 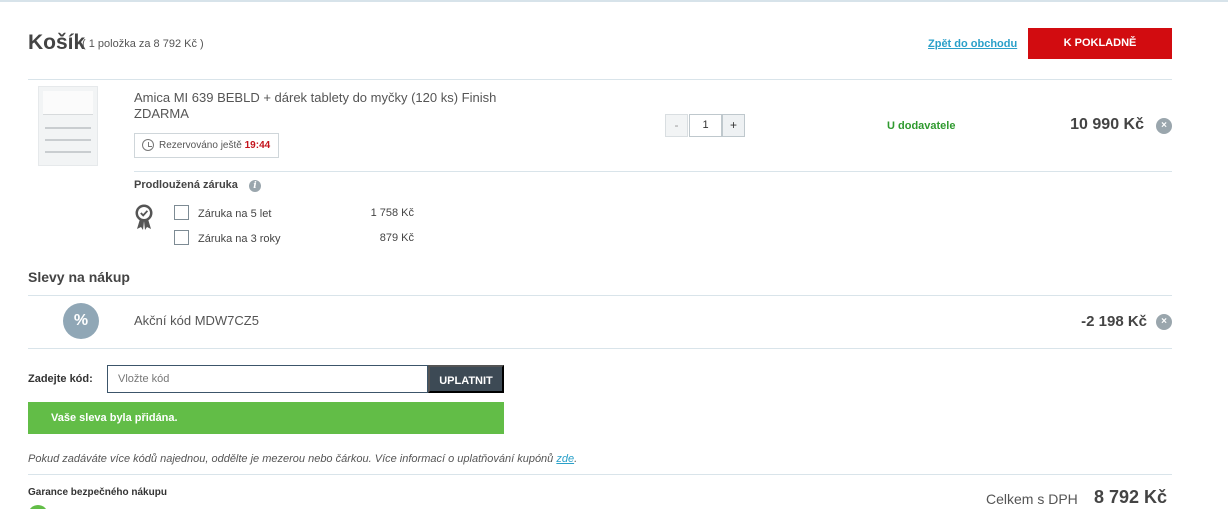 I want to click on quantity-decrease-button: -, so click(x=676, y=125).